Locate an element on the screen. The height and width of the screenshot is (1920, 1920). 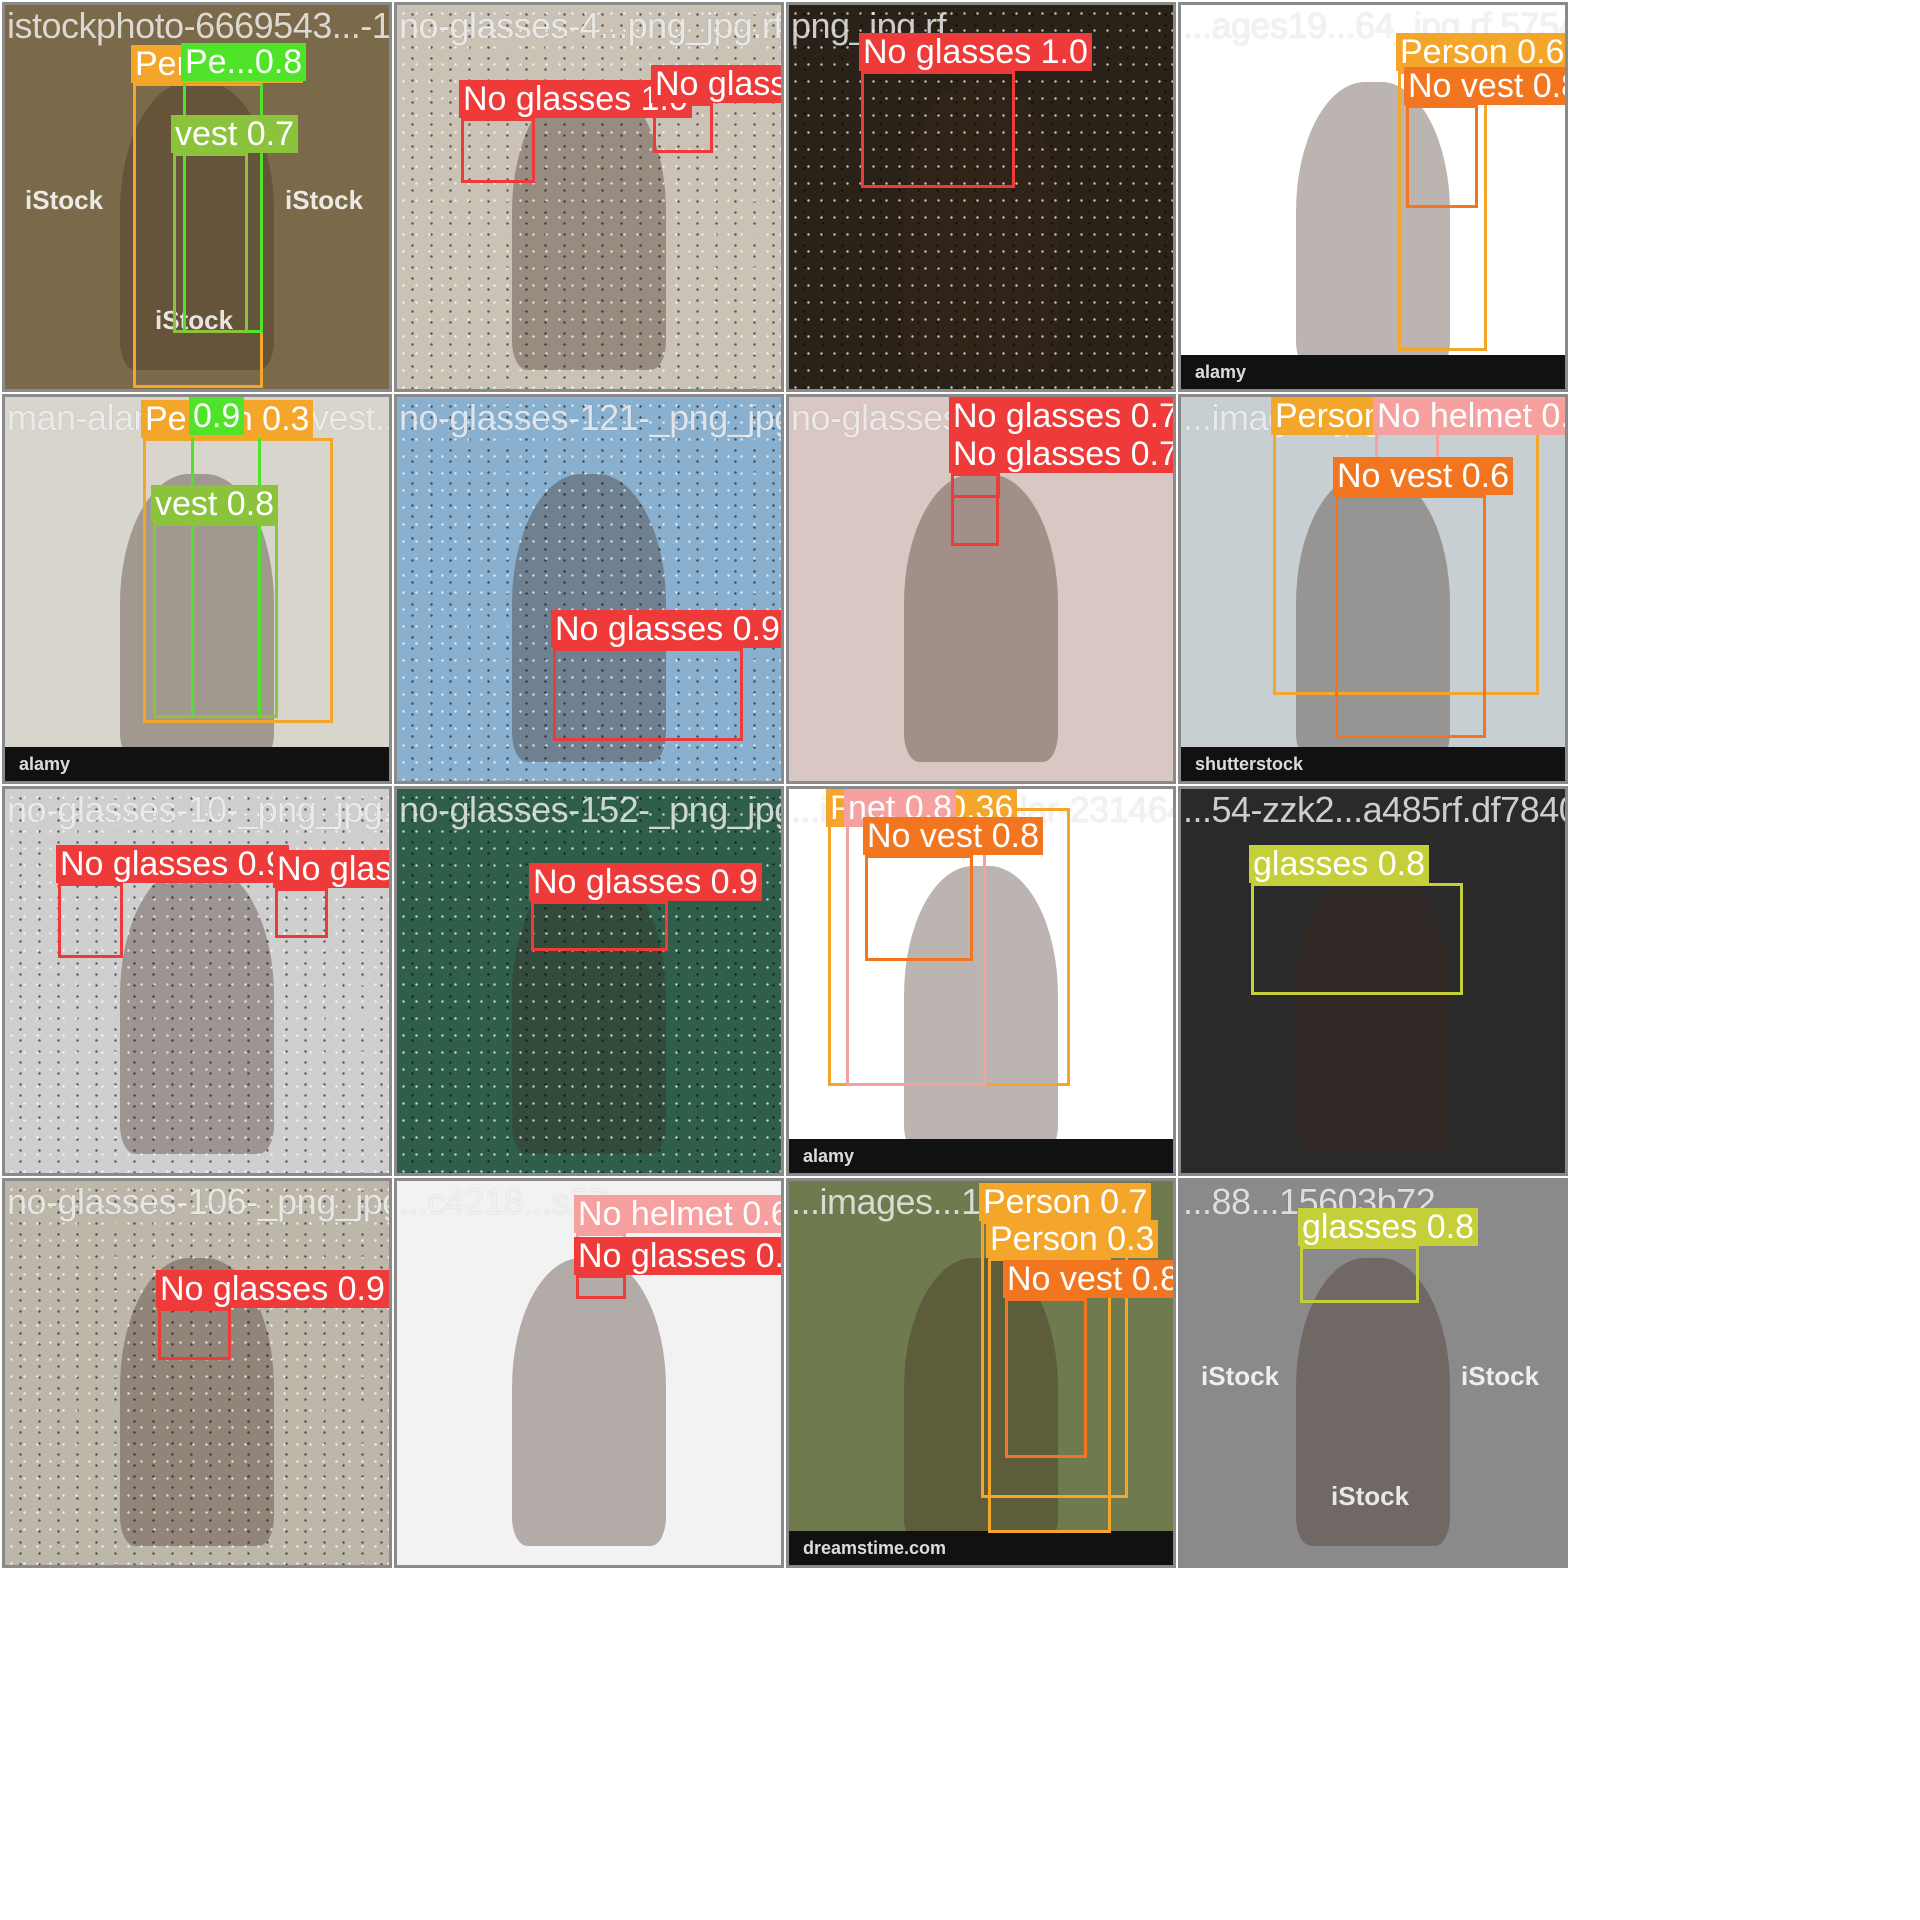
photo-subject is located at coordinates (589, 1401).